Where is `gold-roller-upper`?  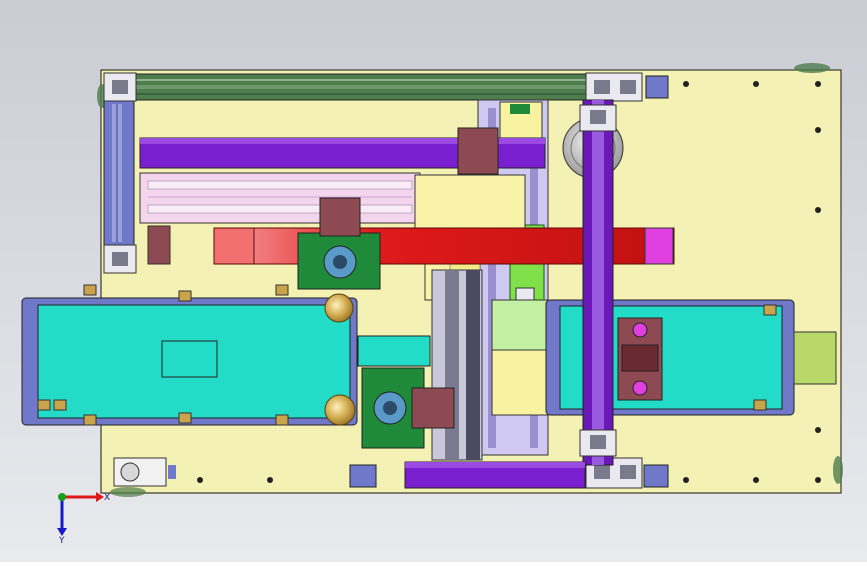
gold-roller-upper is located at coordinates (339, 308).